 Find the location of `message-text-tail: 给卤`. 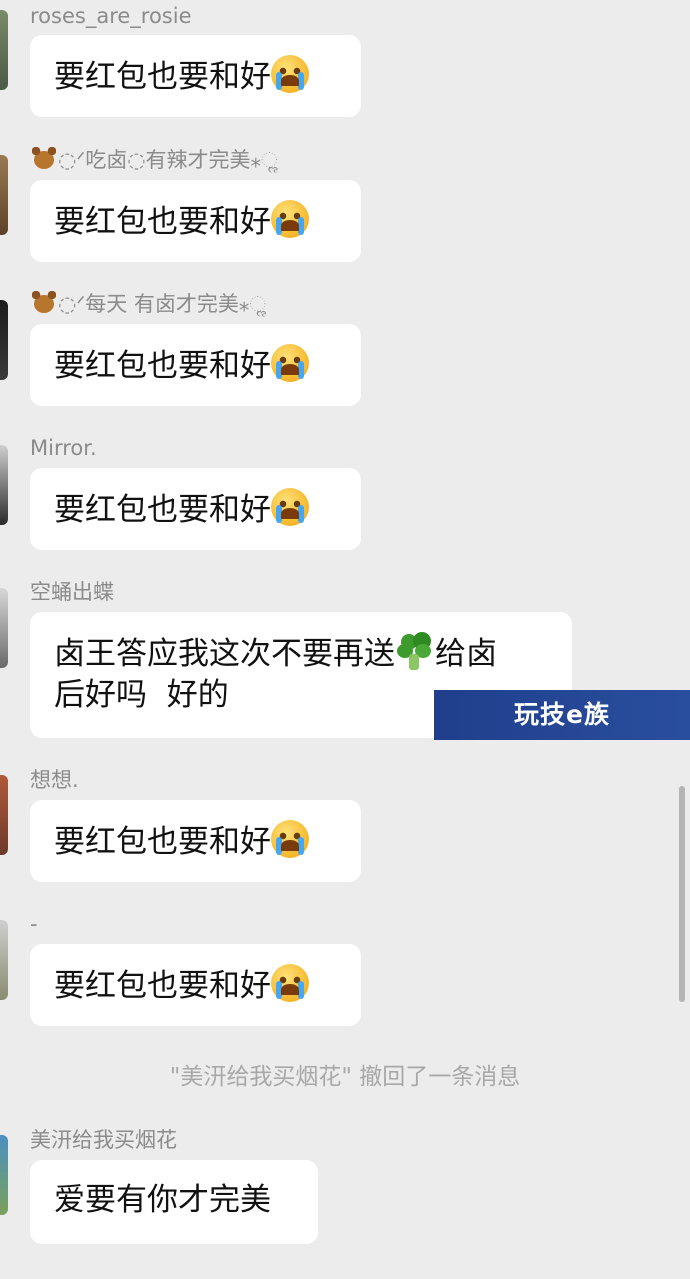

message-text-tail: 给卤 is located at coordinates (466, 654).